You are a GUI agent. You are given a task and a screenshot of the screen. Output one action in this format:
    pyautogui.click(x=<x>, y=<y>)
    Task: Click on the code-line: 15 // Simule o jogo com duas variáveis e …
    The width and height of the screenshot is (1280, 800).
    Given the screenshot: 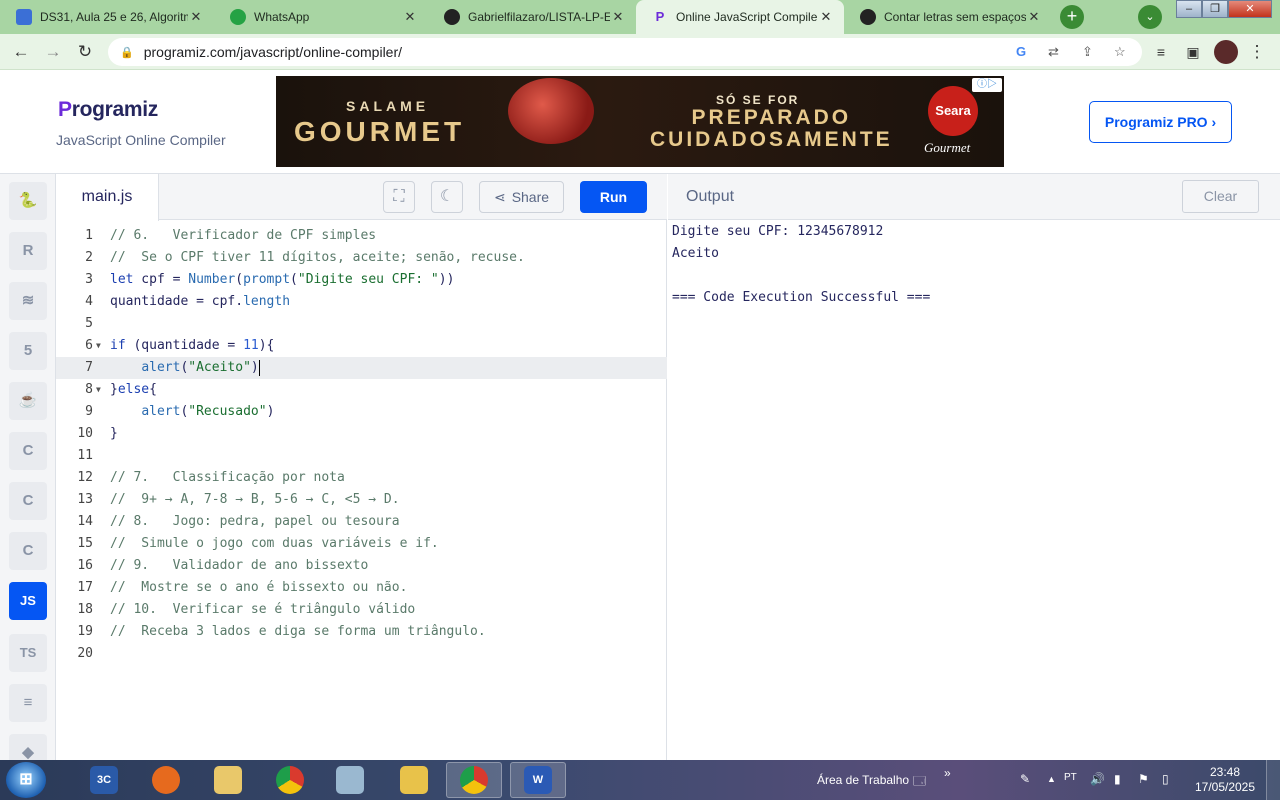 What is the action you would take?
    pyautogui.click(x=361, y=544)
    